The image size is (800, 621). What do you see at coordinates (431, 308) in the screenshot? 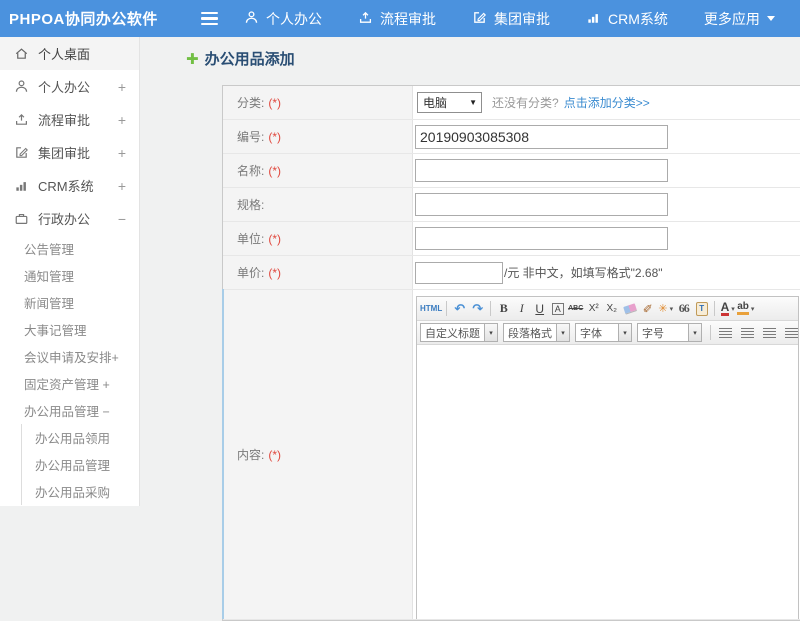
I see `html-source-button: HTML` at bounding box center [431, 308].